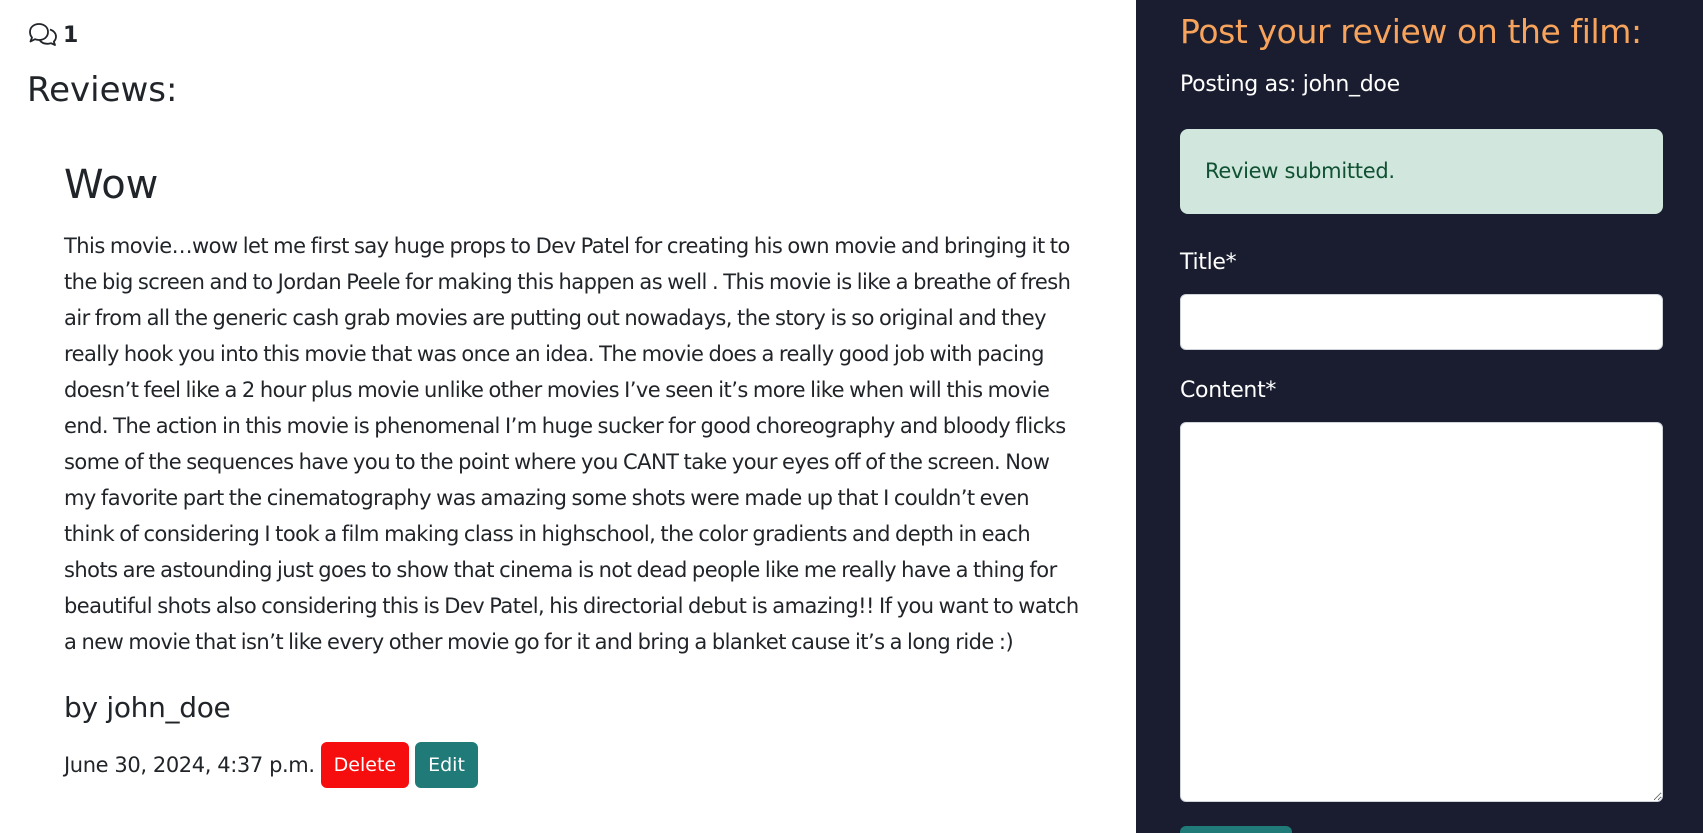  What do you see at coordinates (71, 35) in the screenshot?
I see `comment-count-value: 1` at bounding box center [71, 35].